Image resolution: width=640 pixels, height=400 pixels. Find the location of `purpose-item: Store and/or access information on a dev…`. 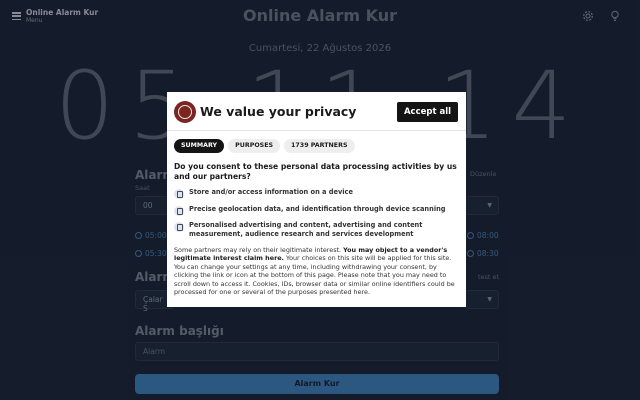

purpose-item: Store and/or access information on a dev… is located at coordinates (316, 193).